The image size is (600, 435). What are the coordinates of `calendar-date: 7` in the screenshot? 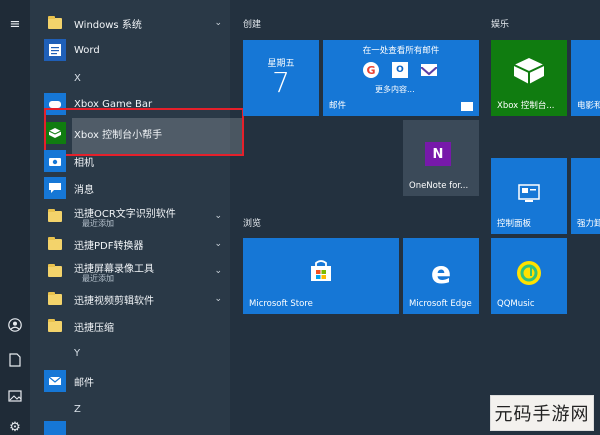 It's located at (281, 82).